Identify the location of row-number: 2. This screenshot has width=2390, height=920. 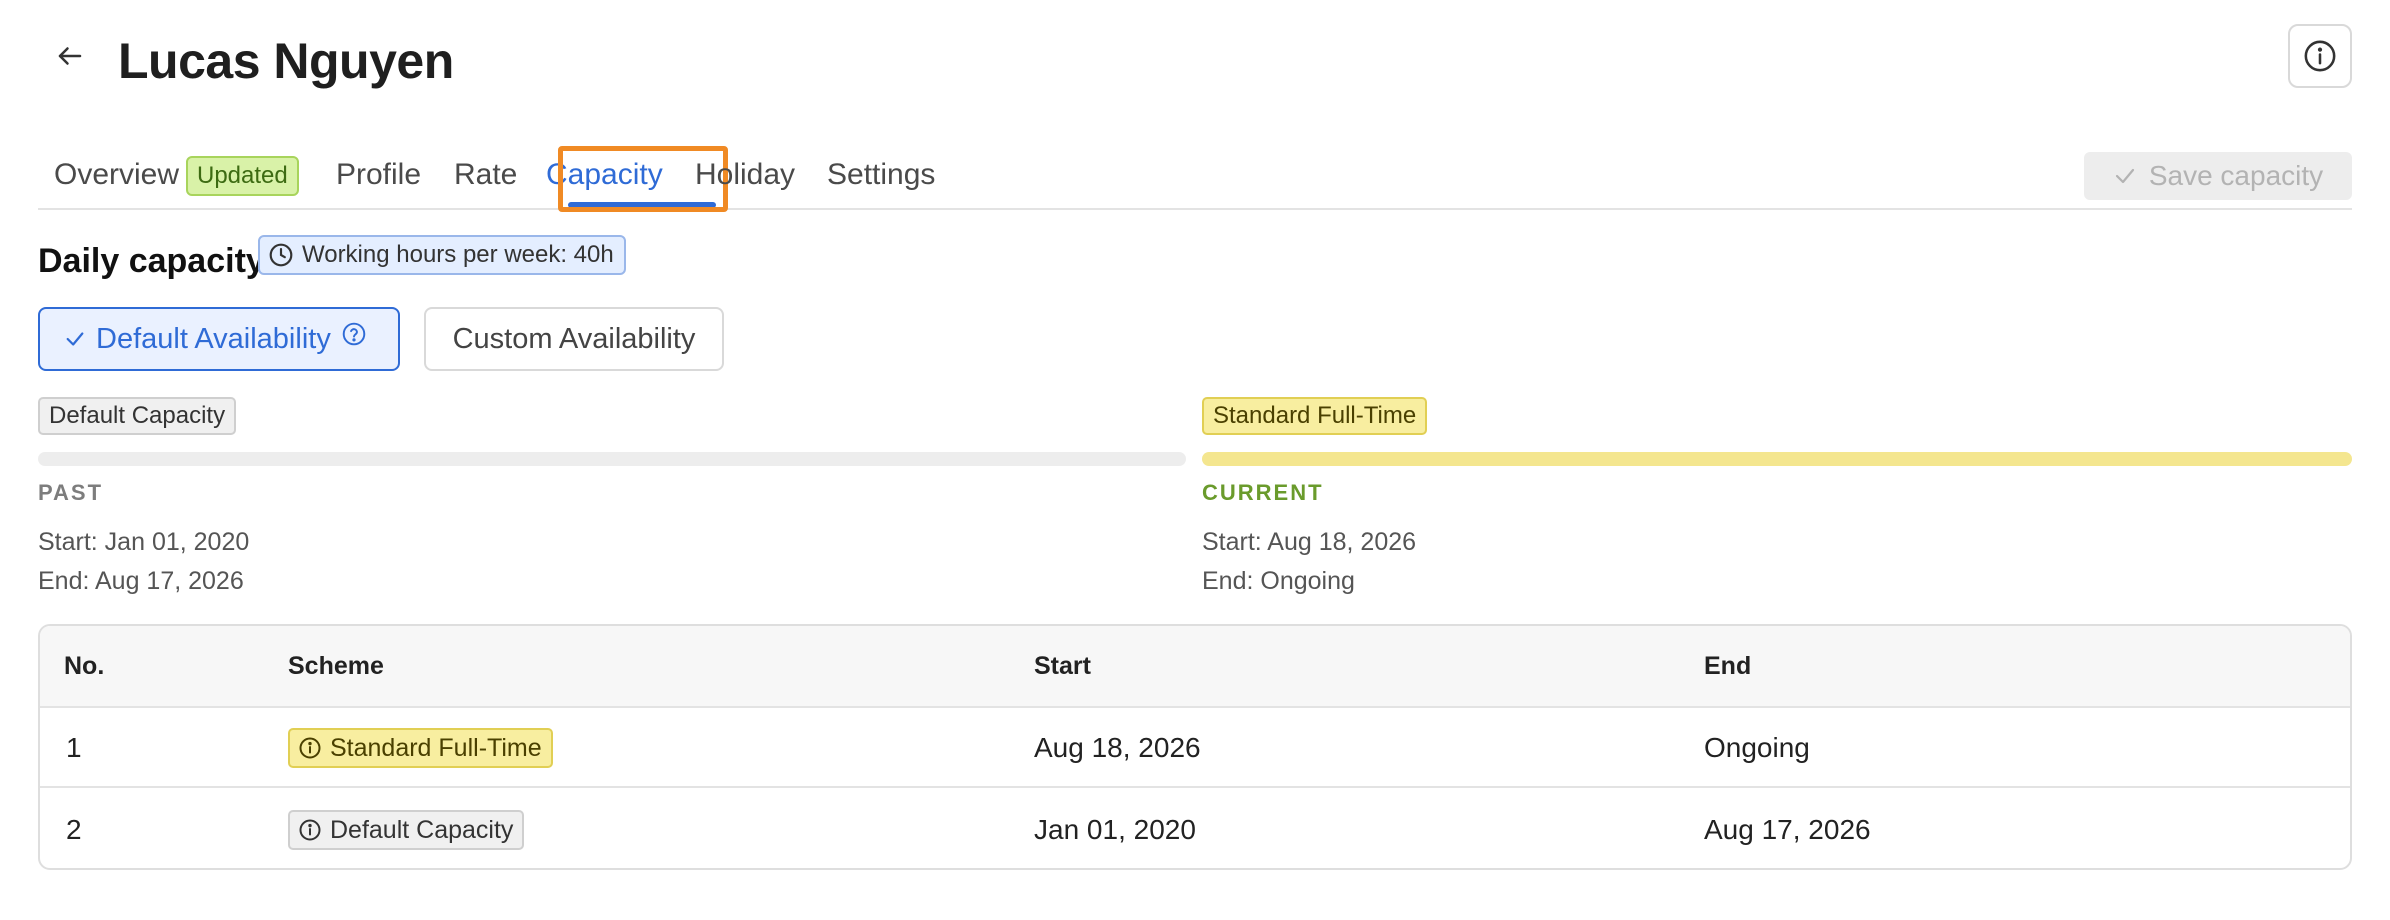
(74, 829).